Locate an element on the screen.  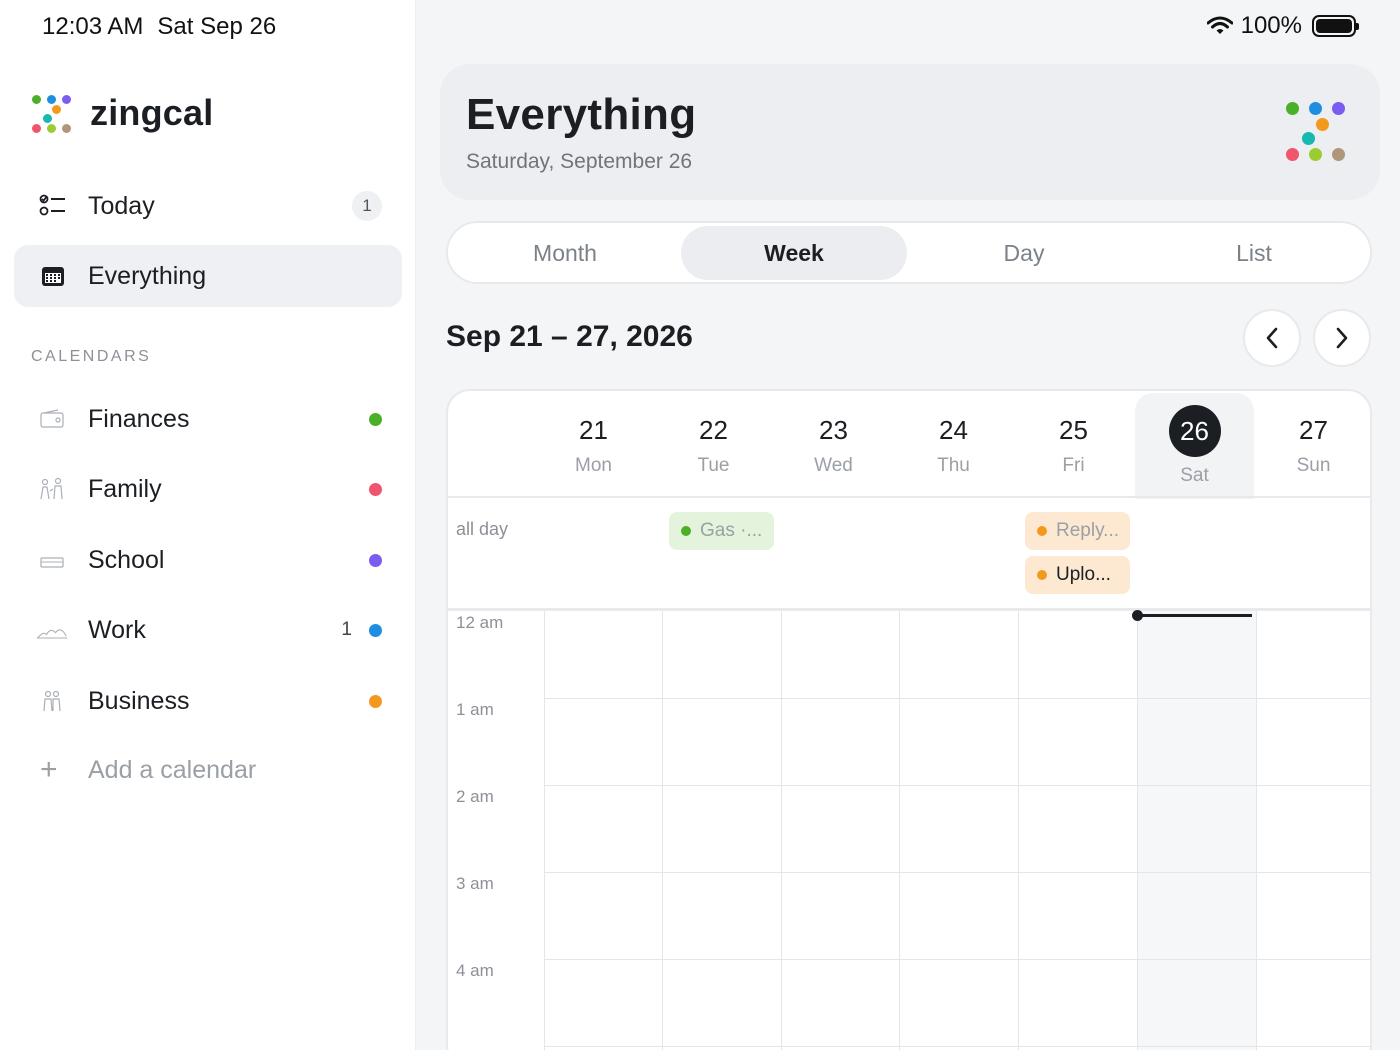
current-time-dot is located at coordinates (1137, 615).